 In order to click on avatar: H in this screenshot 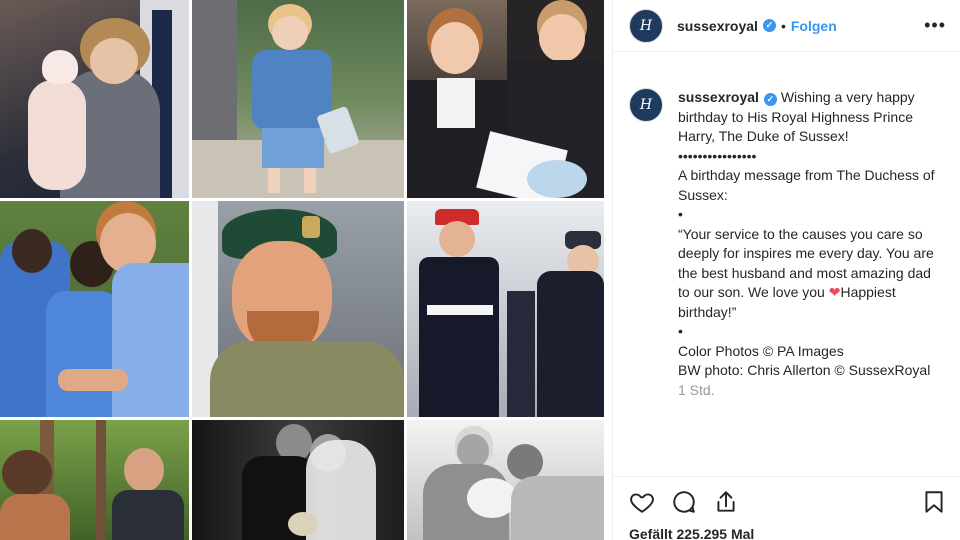, I will do `click(646, 25)`.